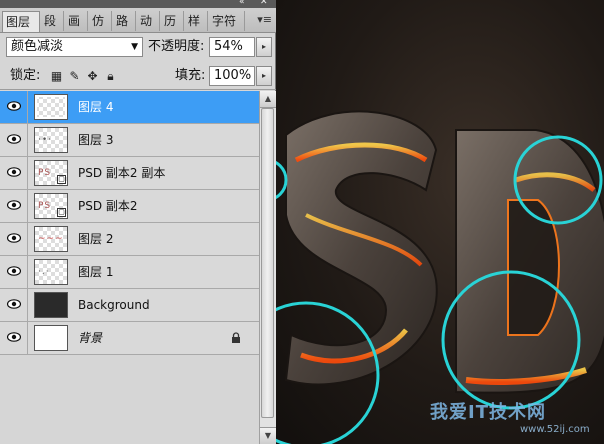  I want to click on layer-list-scrollbar: ▲ ▼, so click(267, 267).